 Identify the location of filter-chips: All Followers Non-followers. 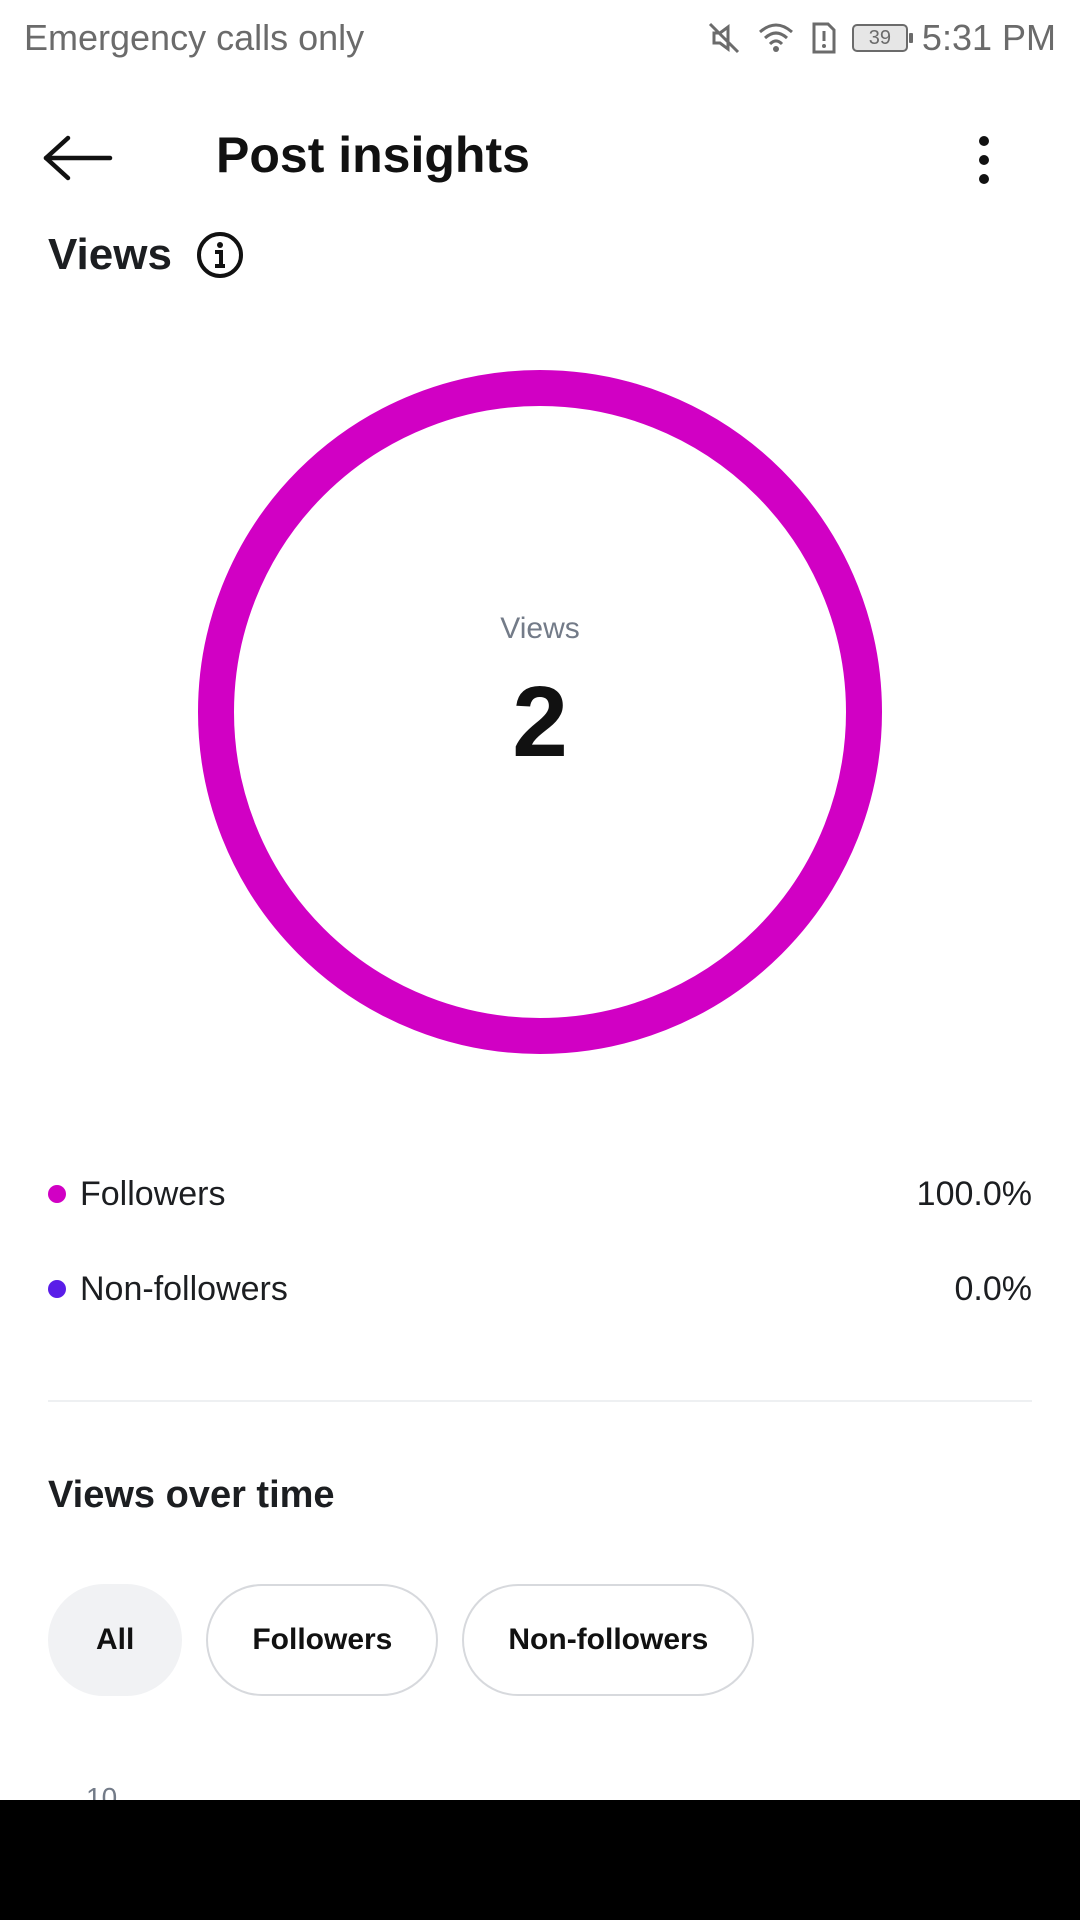
(401, 1640).